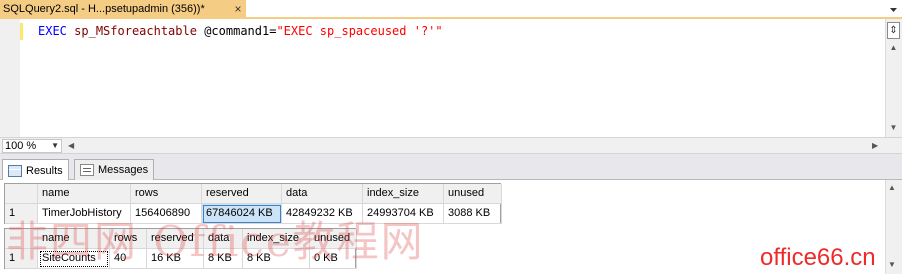  I want to click on zoom-value: 100 %, so click(21, 146).